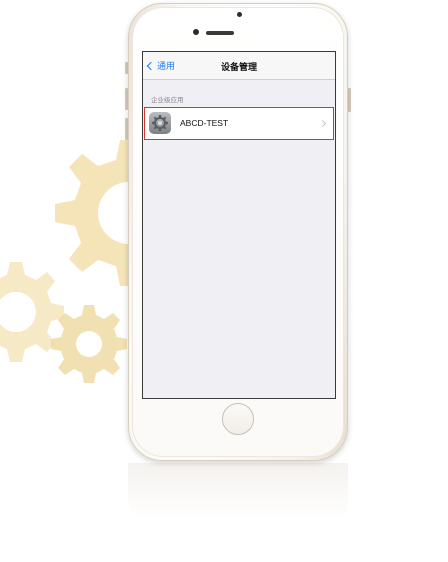 This screenshot has width=448, height=562. I want to click on home-button, so click(238, 419).